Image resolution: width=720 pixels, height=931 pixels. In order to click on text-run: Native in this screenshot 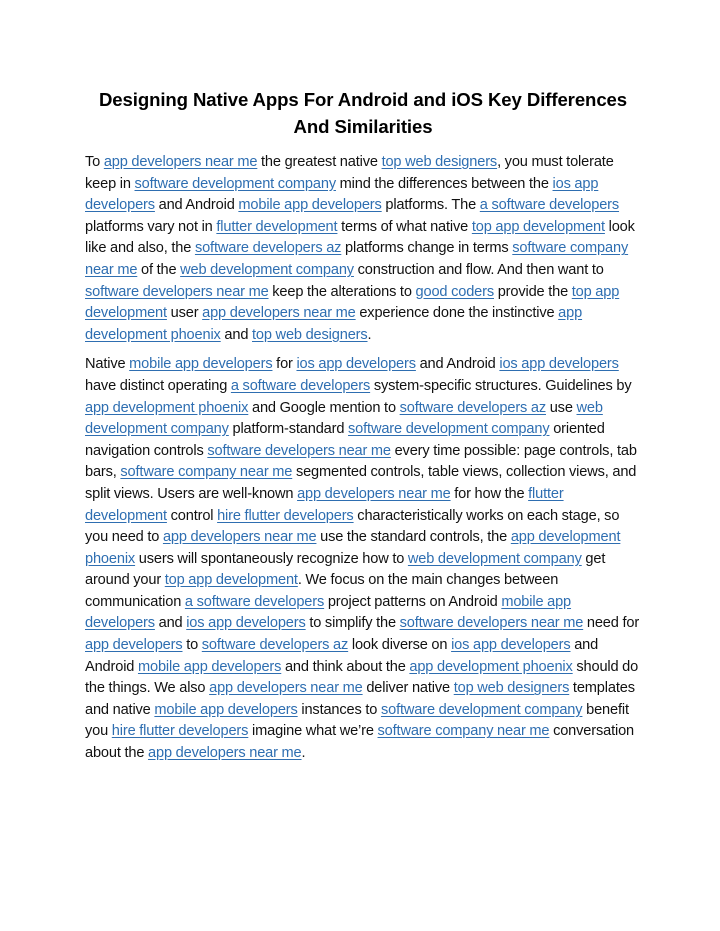, I will do `click(107, 364)`.